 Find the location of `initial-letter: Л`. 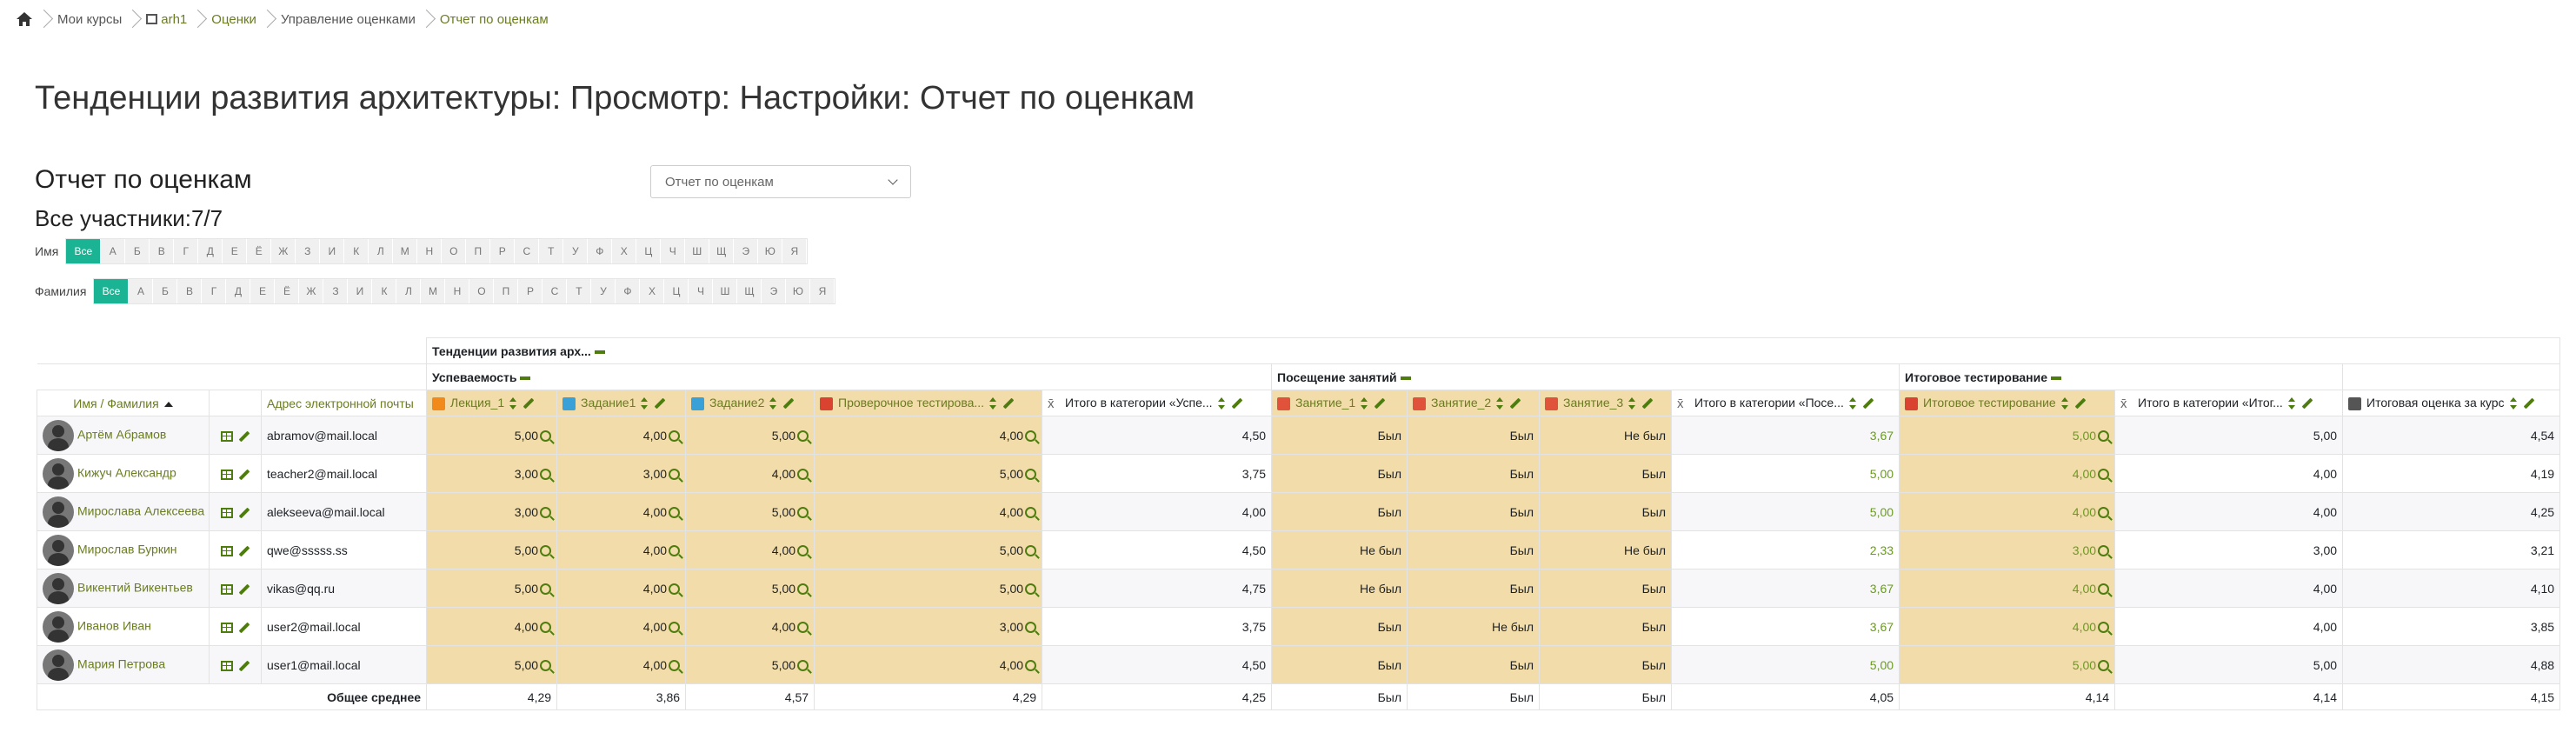

initial-letter: Л is located at coordinates (381, 251).